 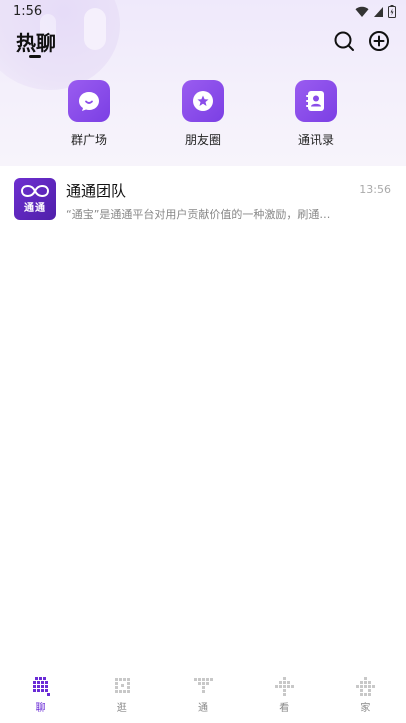 I want to click on status-icons, so click(x=375, y=11).